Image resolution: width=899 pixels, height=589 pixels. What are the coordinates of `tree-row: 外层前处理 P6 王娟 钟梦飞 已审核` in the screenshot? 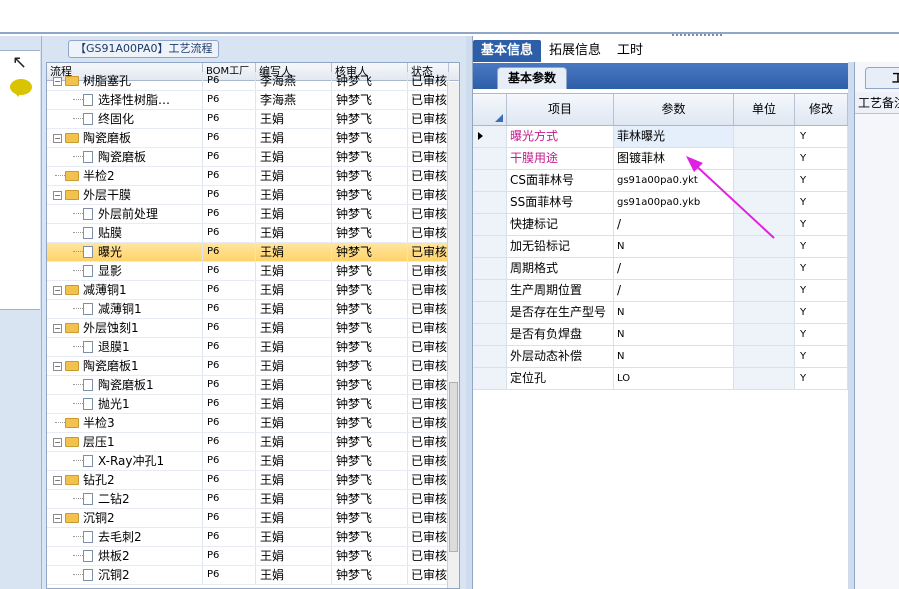 It's located at (253, 214).